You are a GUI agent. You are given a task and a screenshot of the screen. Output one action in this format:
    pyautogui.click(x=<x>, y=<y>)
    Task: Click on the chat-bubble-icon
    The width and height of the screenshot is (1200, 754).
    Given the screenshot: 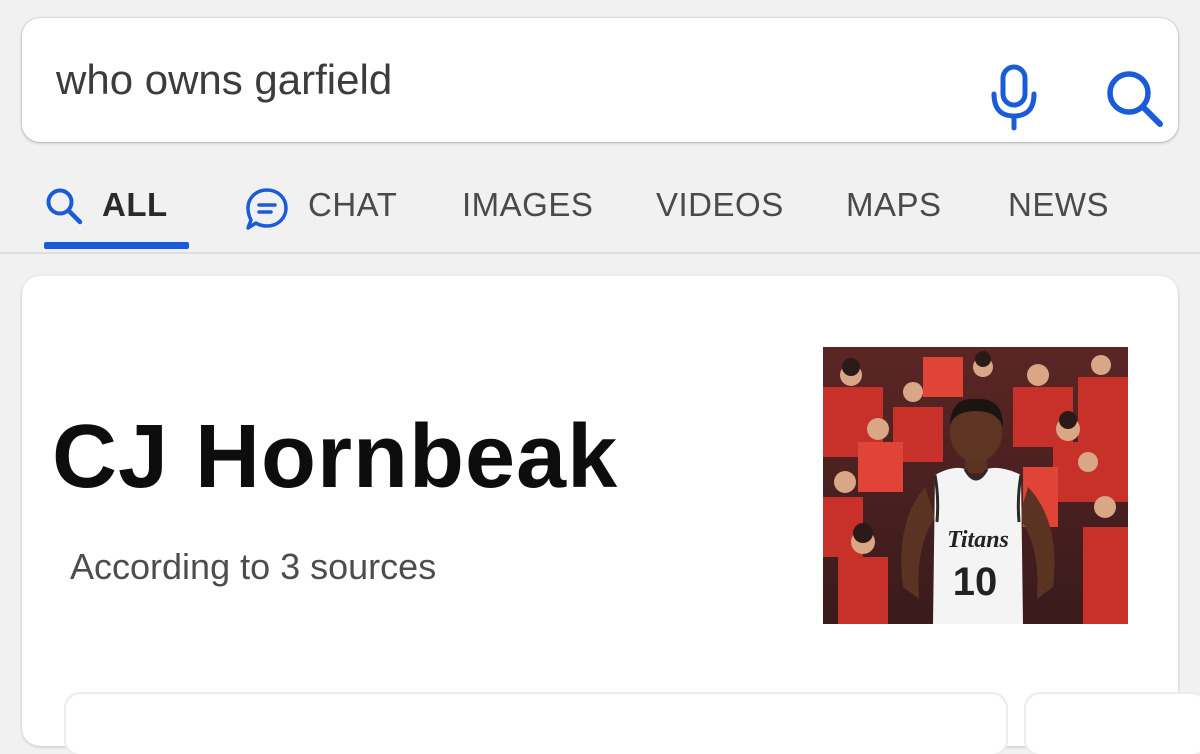 What is the action you would take?
    pyautogui.click(x=267, y=213)
    